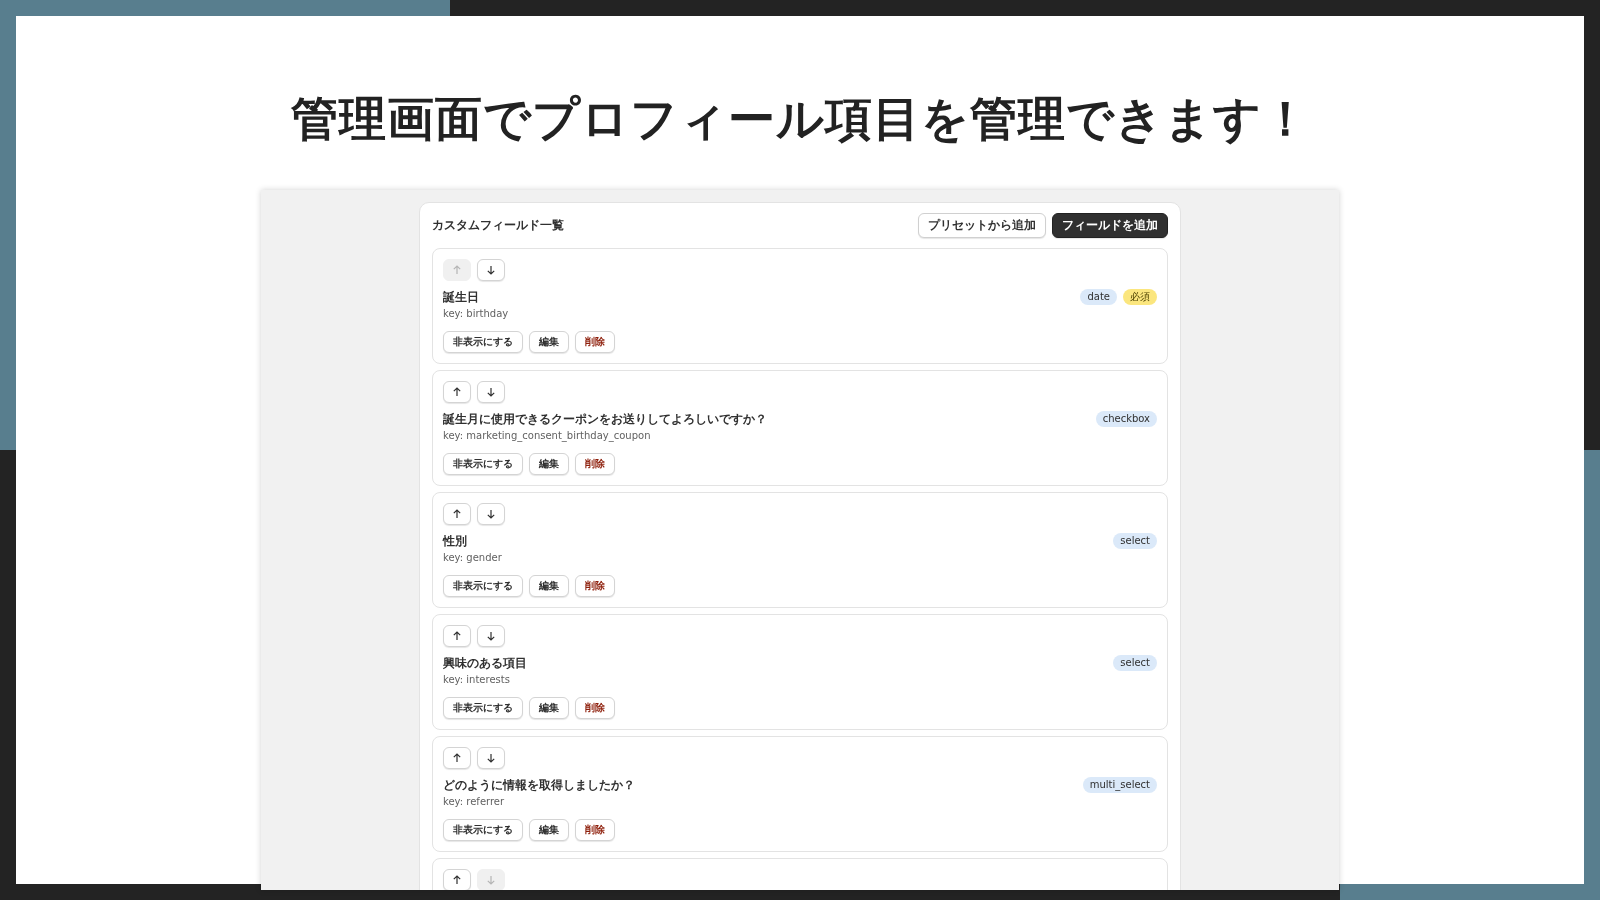  I want to click on move-up-button, so click(457, 880).